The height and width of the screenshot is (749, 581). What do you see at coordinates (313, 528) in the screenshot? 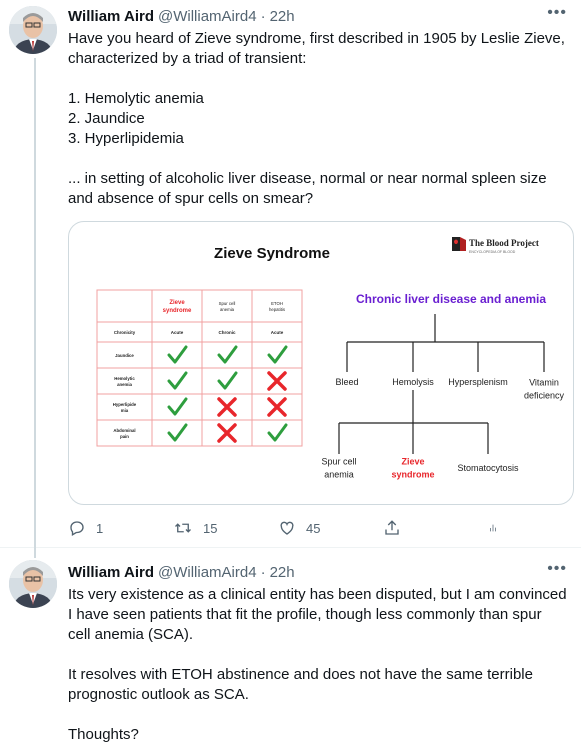
I see `like-count: 45` at bounding box center [313, 528].